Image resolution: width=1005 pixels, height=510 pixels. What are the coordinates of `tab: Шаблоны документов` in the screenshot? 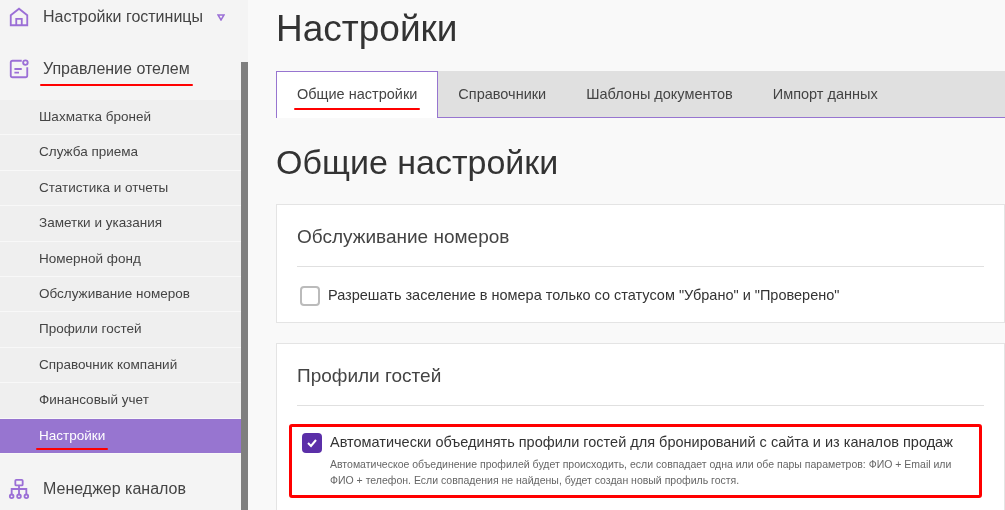 It's located at (659, 94).